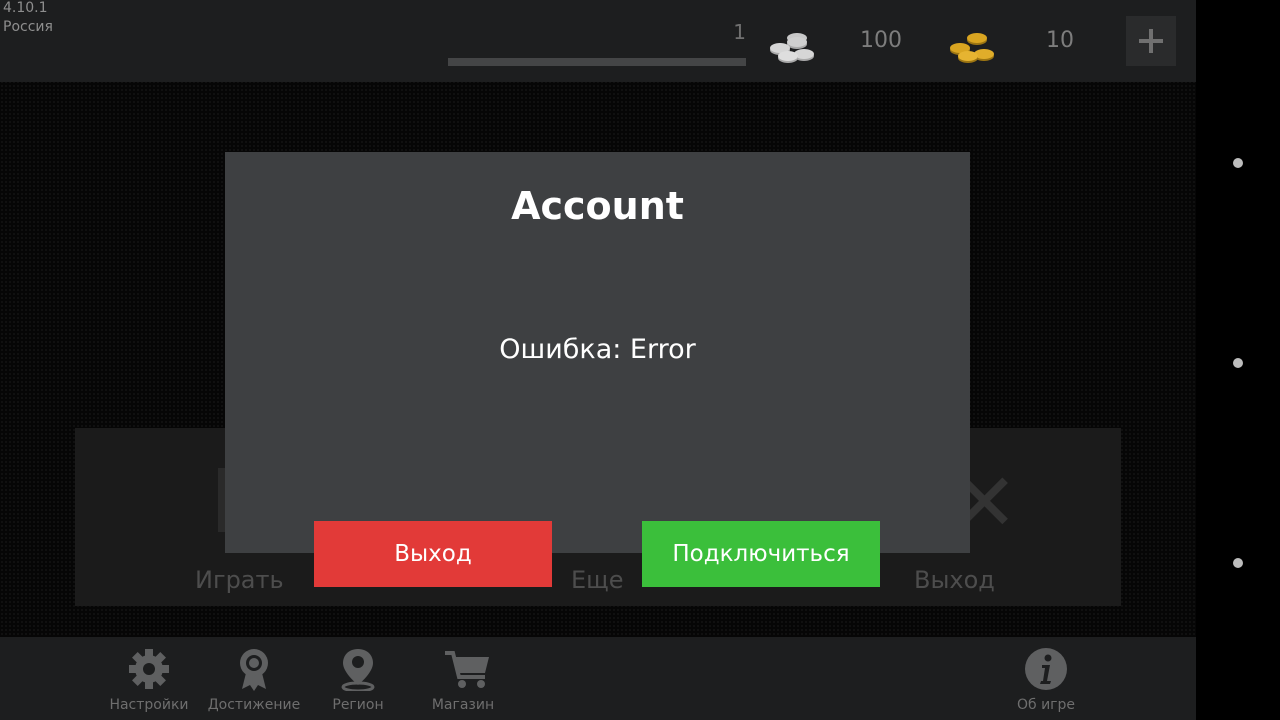 This screenshot has height=720, width=1280. What do you see at coordinates (954, 580) in the screenshot?
I see `menu-exit-button: Выход` at bounding box center [954, 580].